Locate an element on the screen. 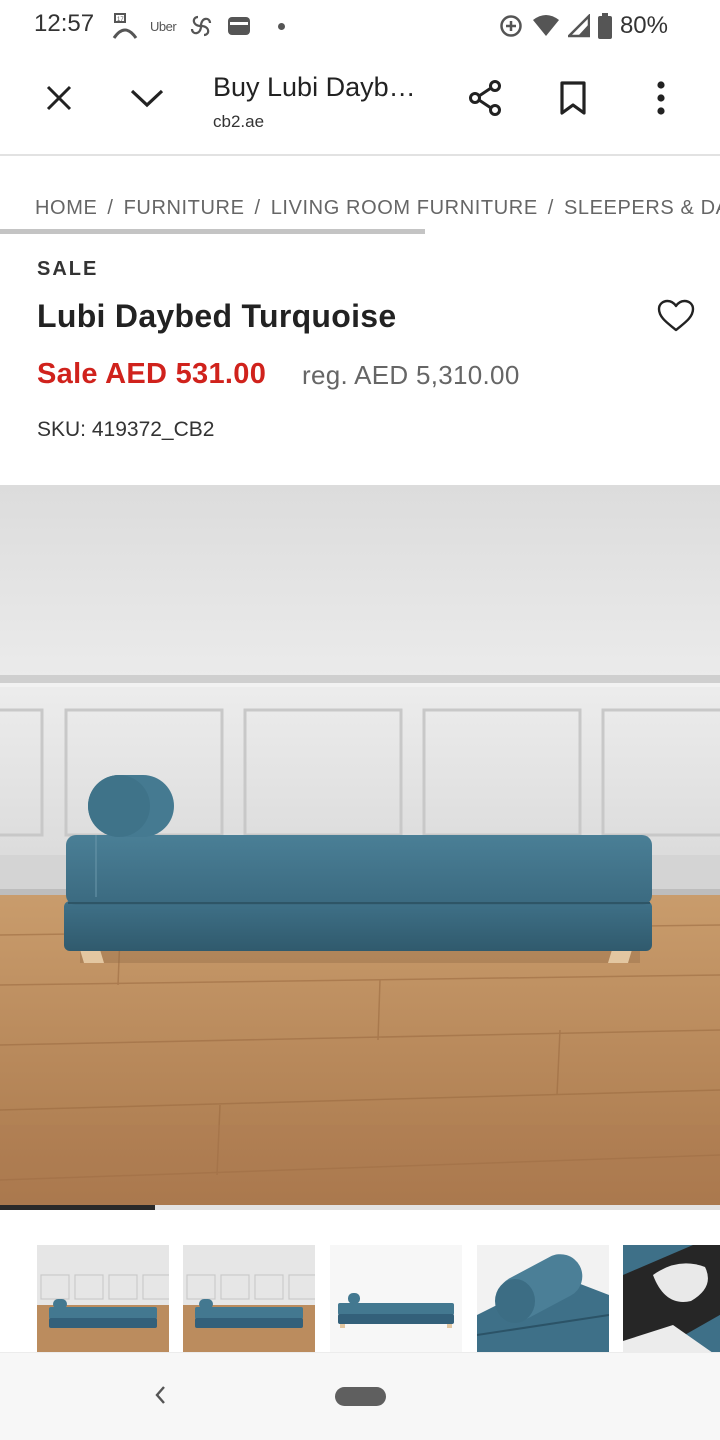 This screenshot has height=1440, width=720. system-navigation-bar is located at coordinates (360, 1396).